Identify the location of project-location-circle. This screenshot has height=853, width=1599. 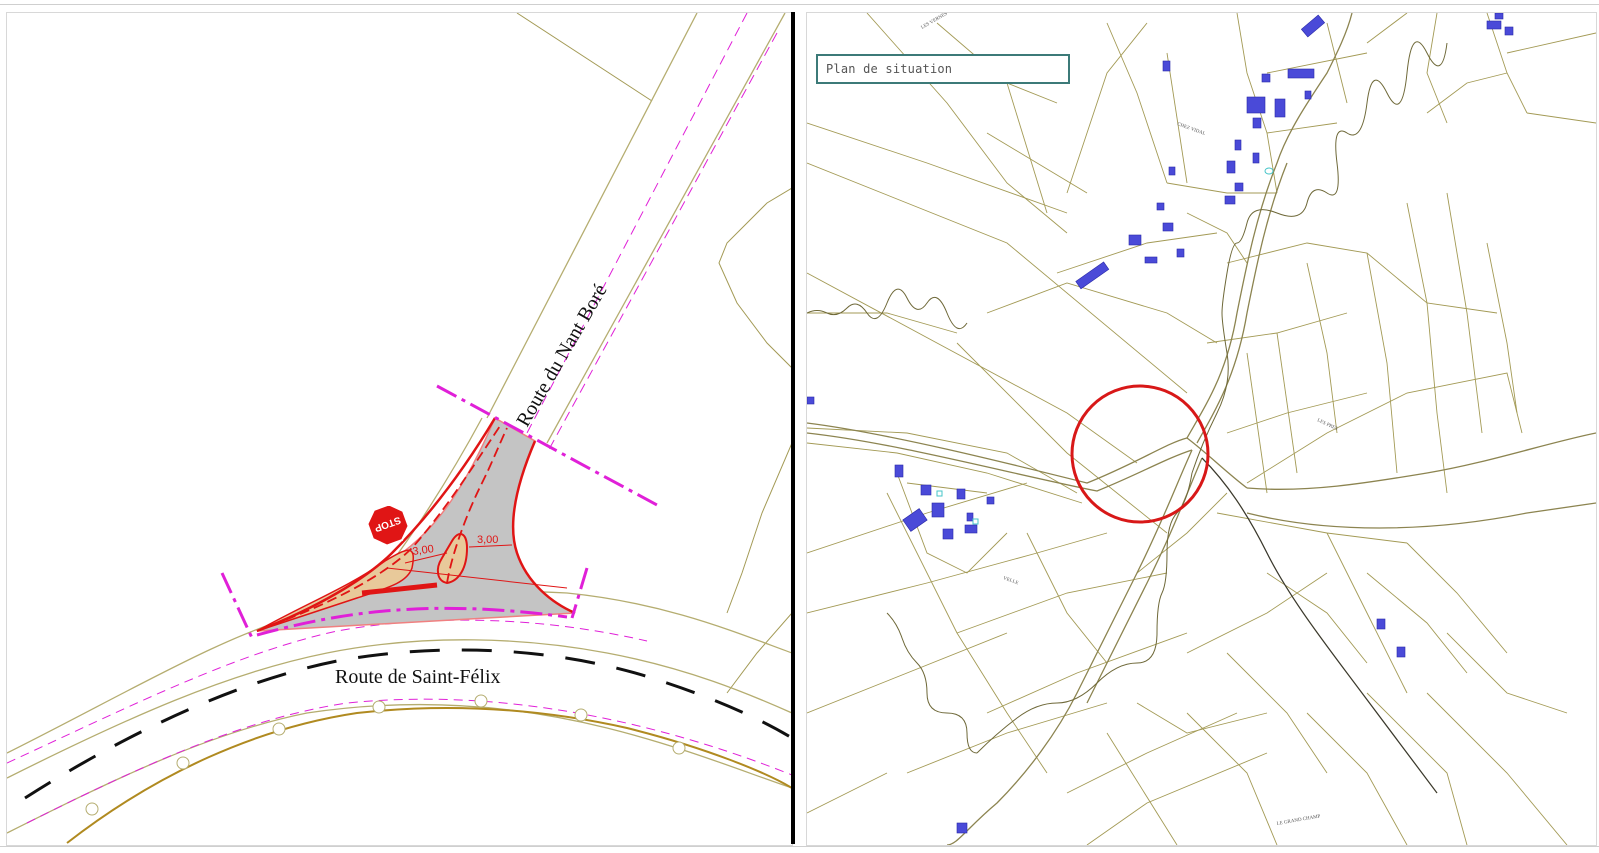
(1140, 454).